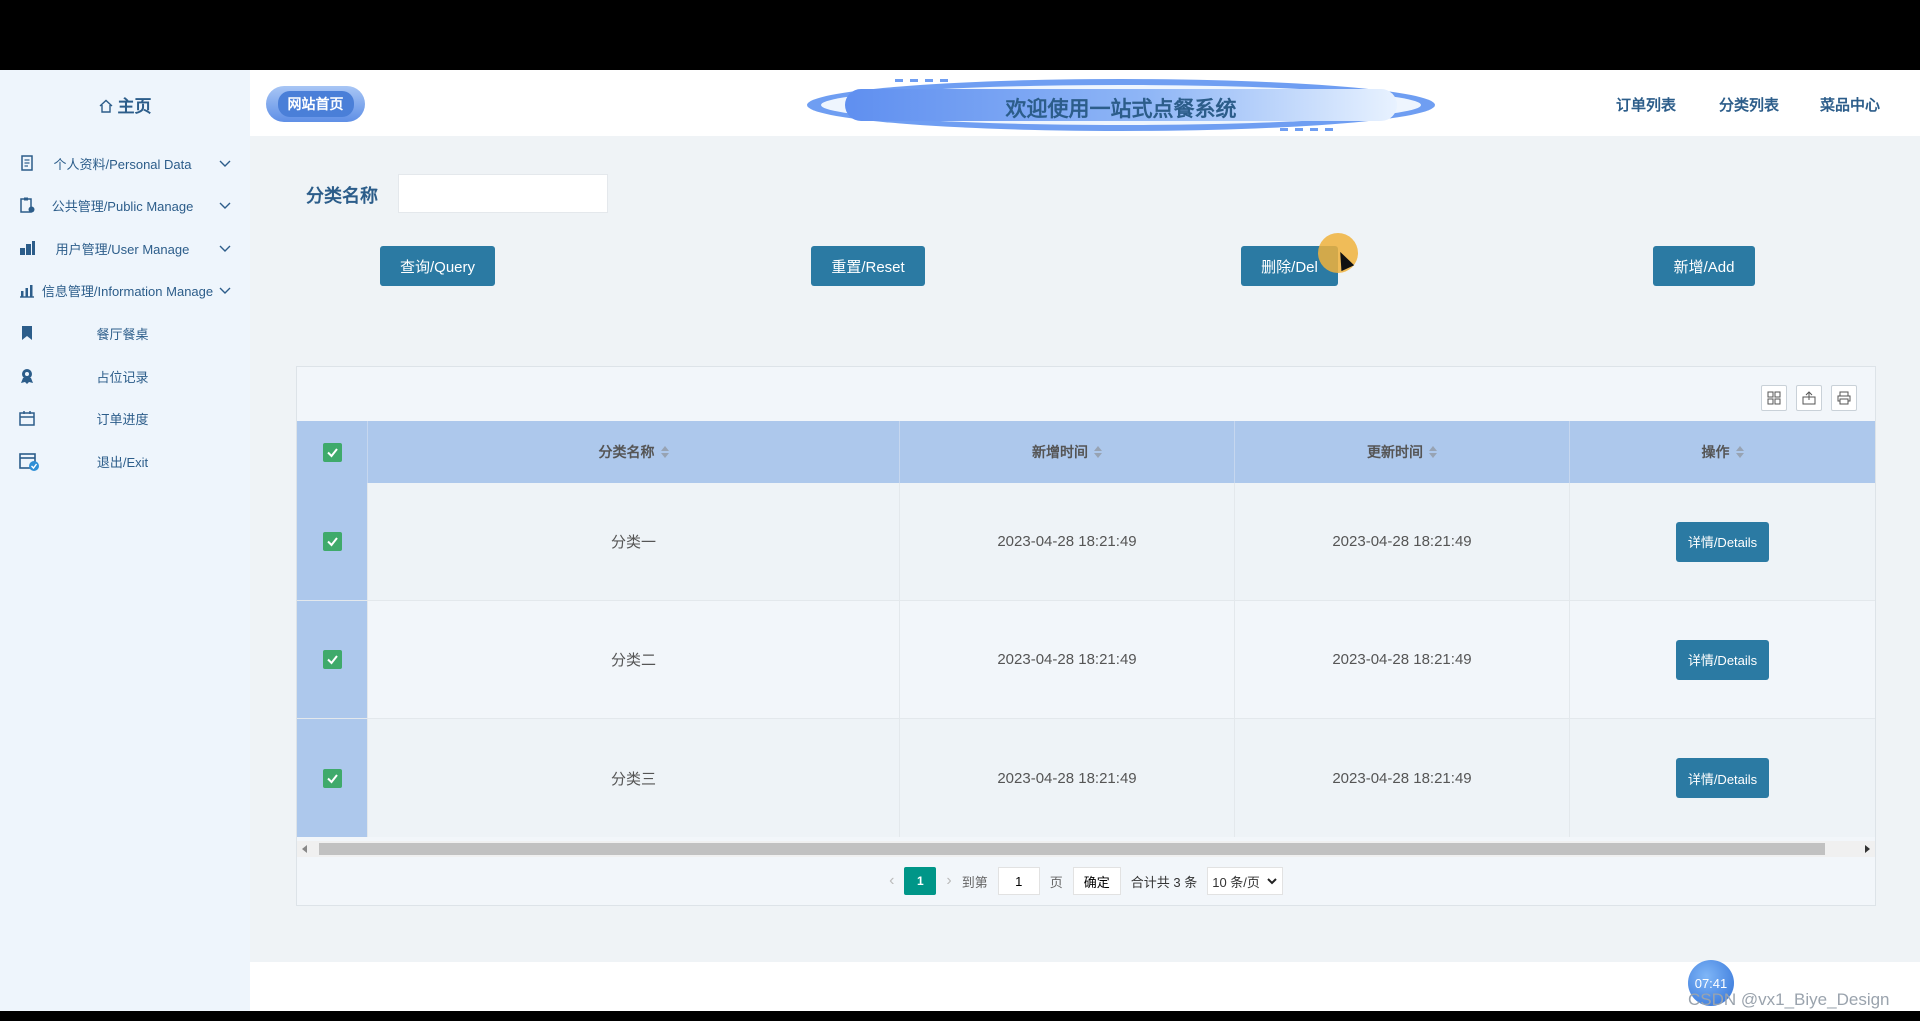  I want to click on page-size-value: 10 条/页, so click(1236, 882).